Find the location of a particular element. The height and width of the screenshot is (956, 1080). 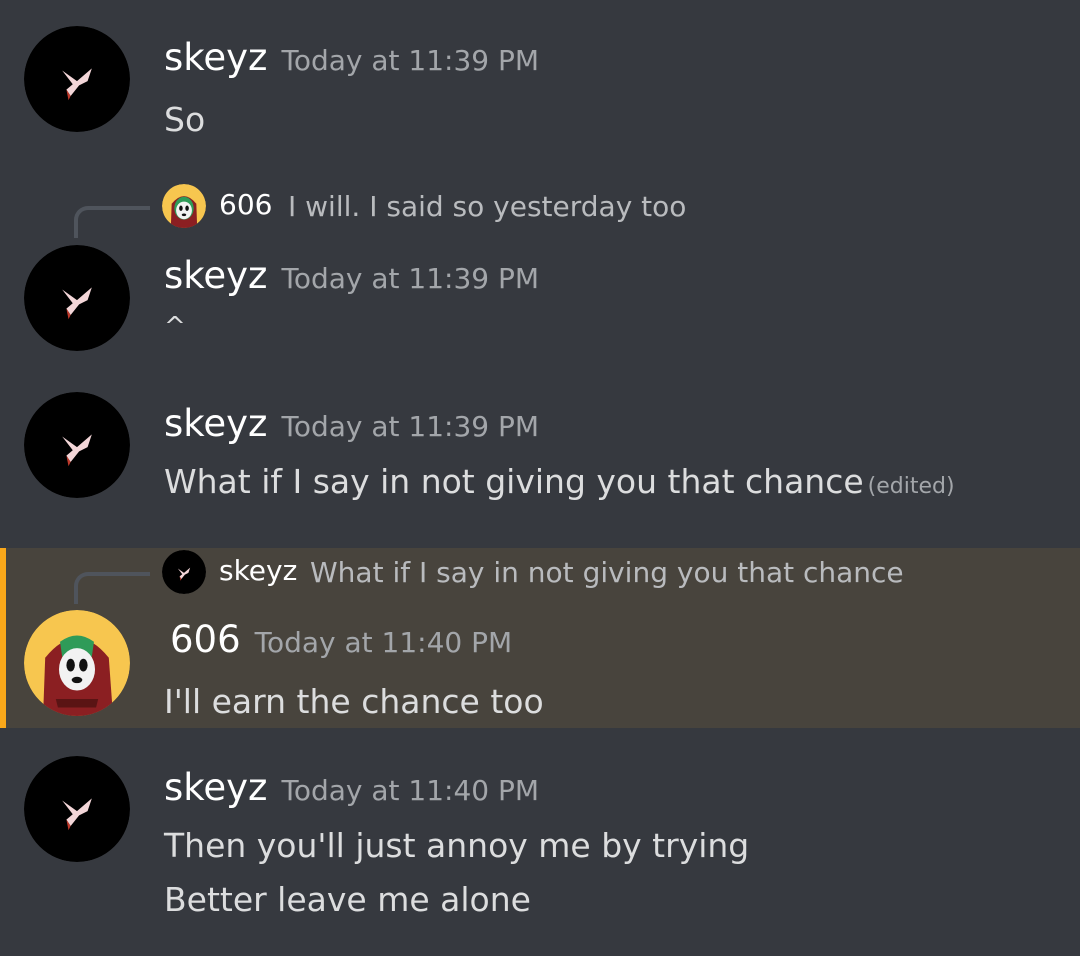

606-mini-avatar is located at coordinates (184, 206).